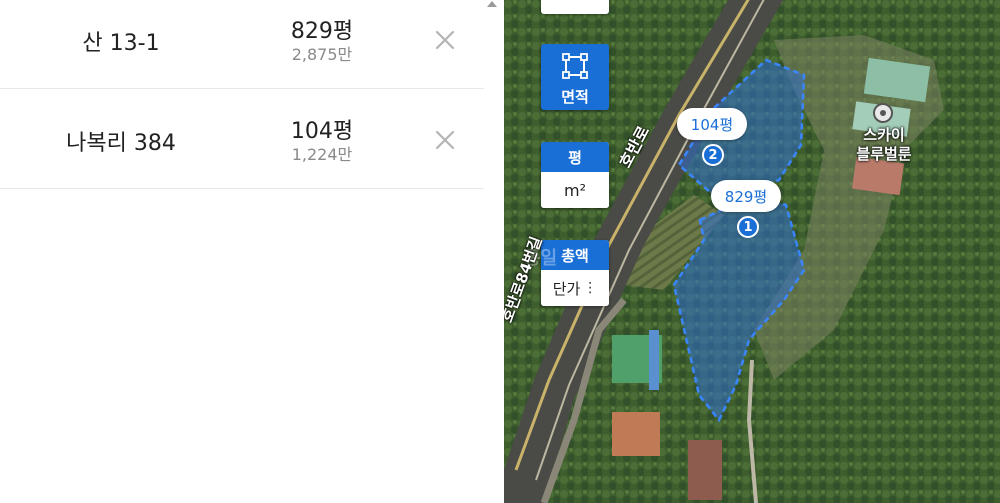  What do you see at coordinates (575, 66) in the screenshot?
I see `polygon-area-icon` at bounding box center [575, 66].